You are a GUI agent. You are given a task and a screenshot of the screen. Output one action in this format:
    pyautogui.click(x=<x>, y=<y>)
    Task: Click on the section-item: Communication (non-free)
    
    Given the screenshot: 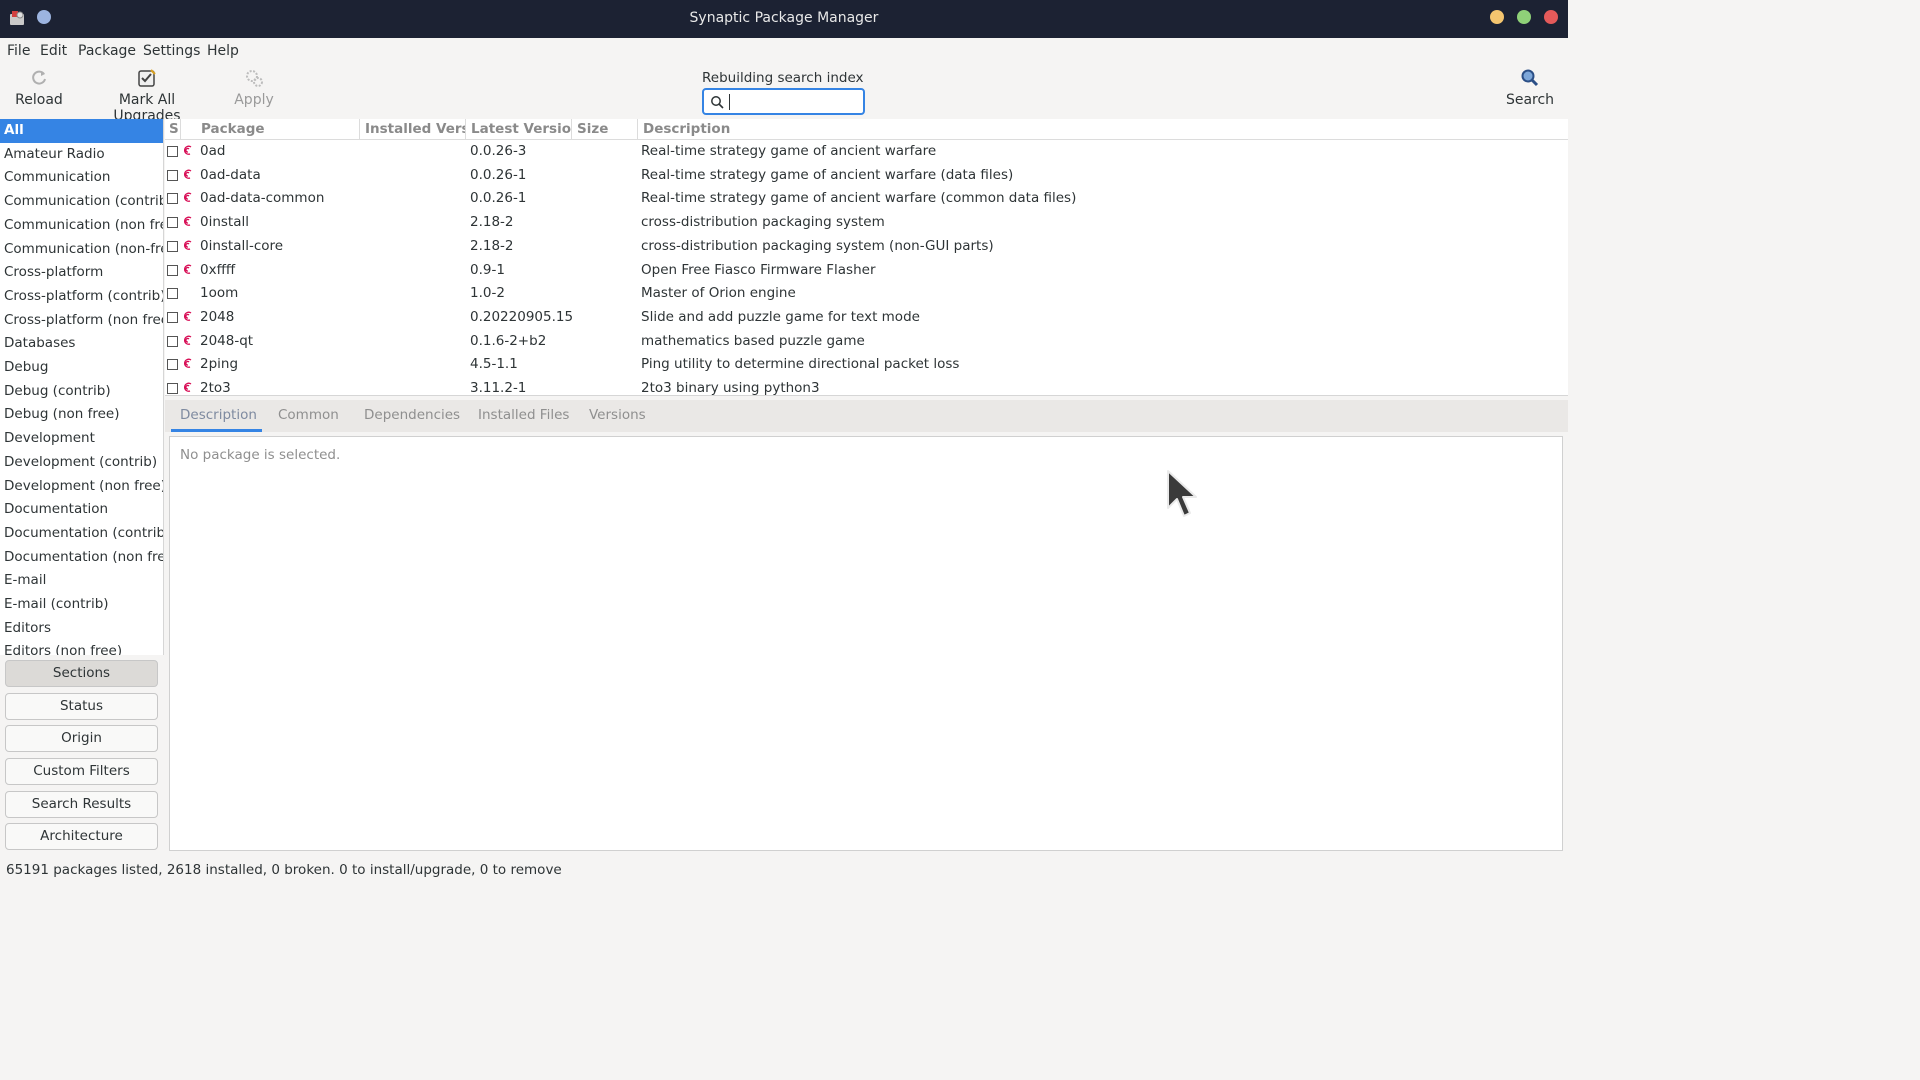 What is the action you would take?
    pyautogui.click(x=81, y=250)
    